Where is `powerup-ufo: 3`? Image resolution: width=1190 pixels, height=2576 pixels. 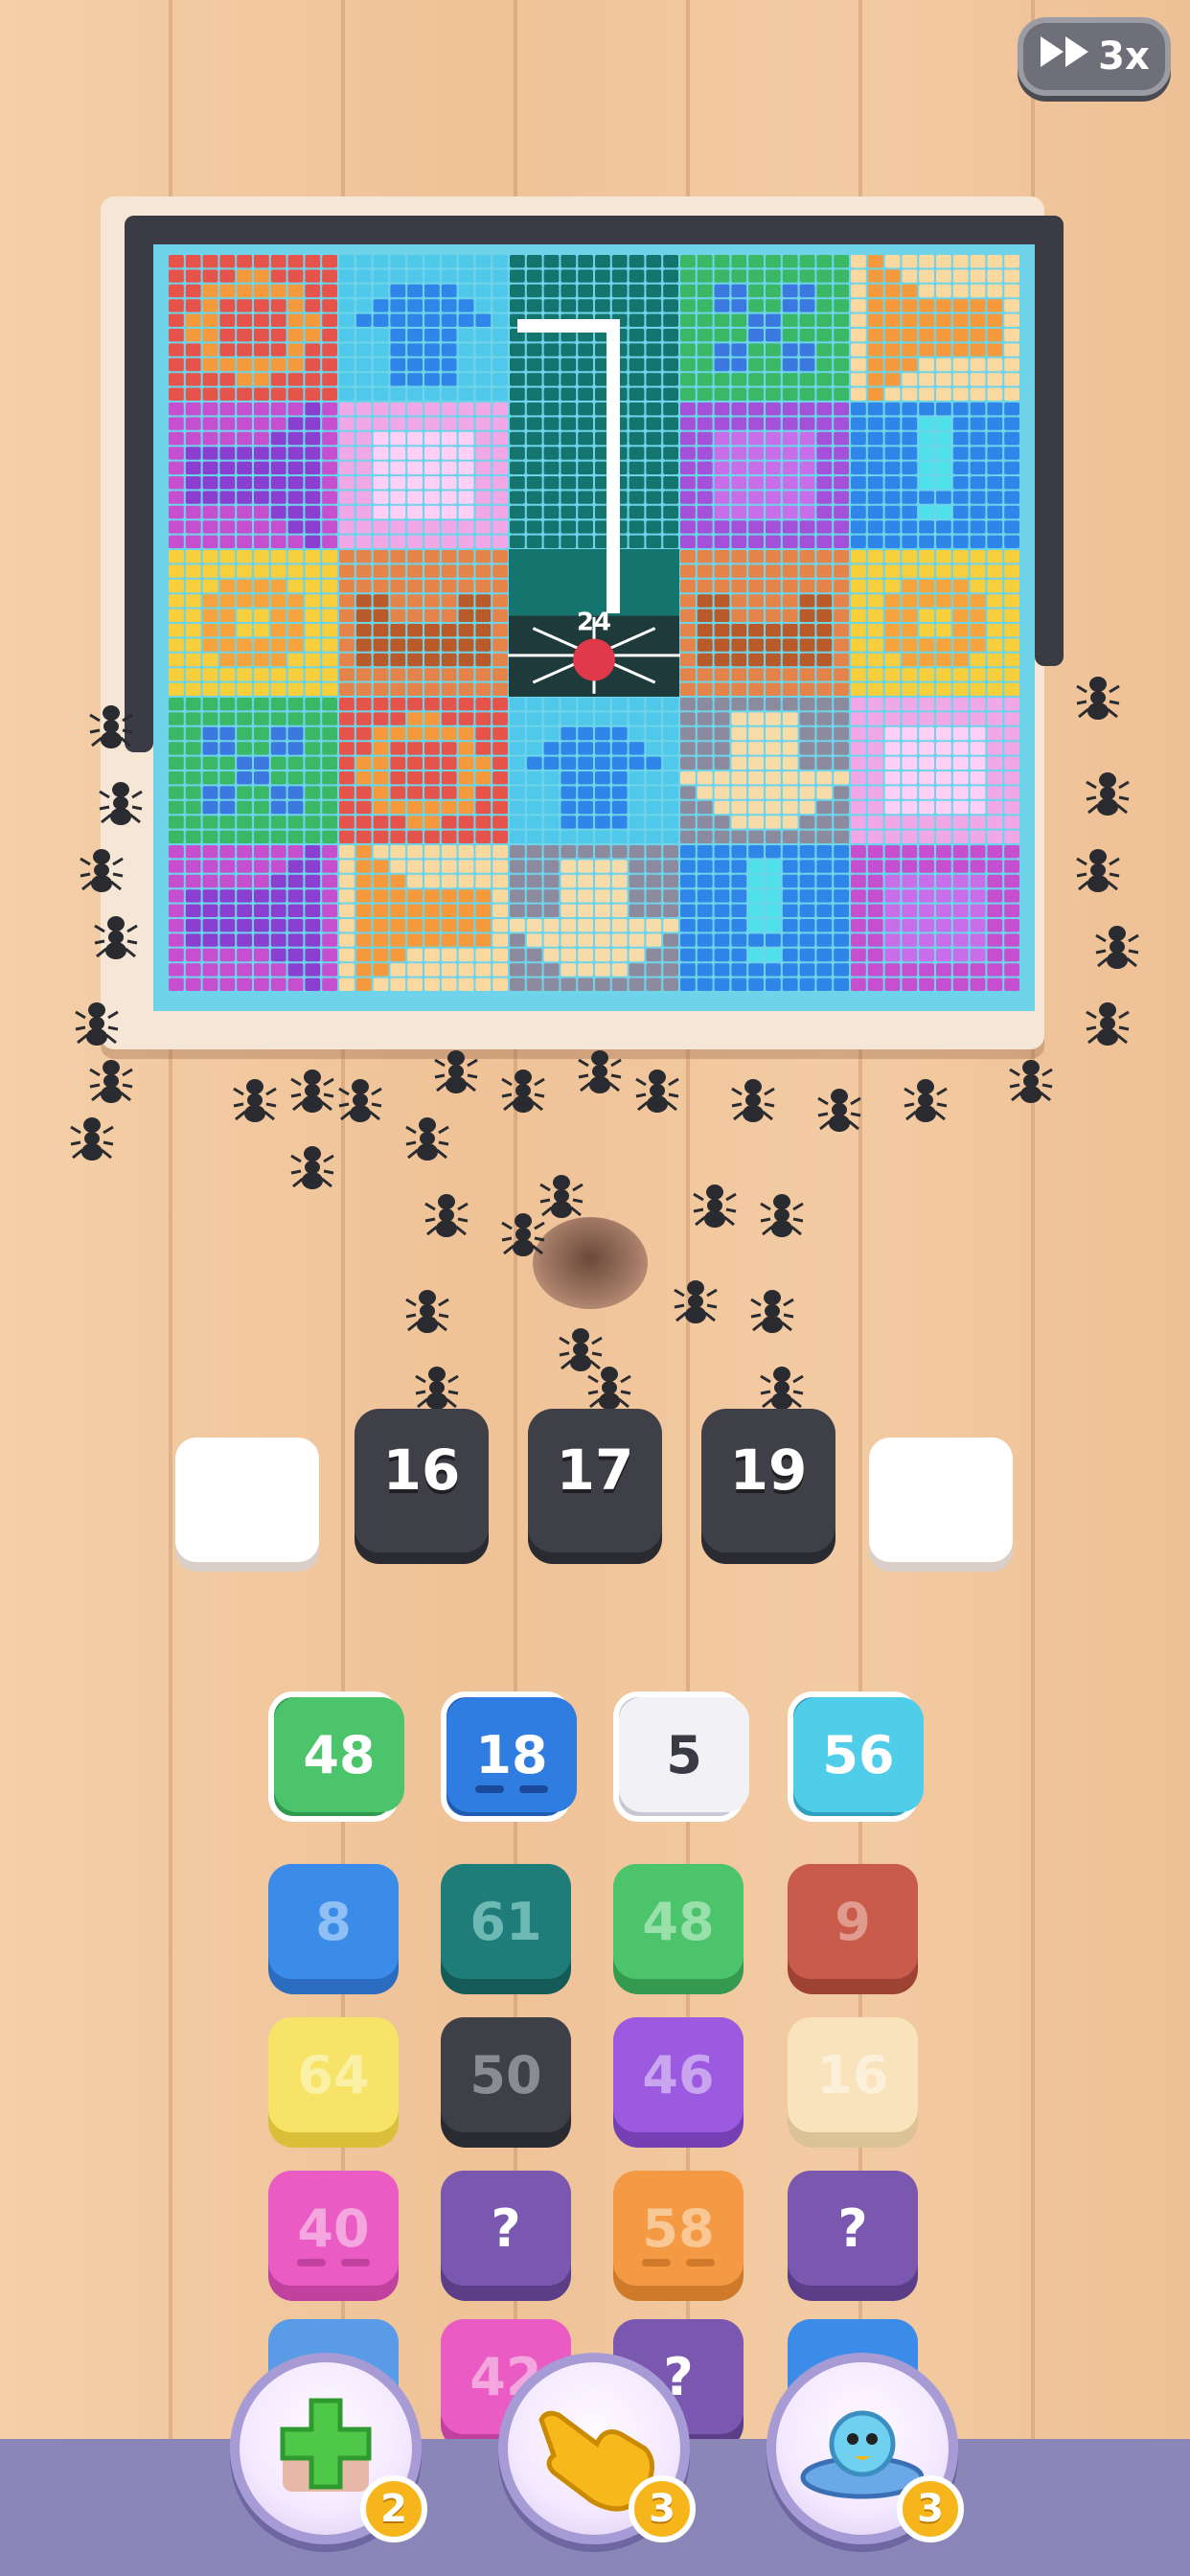 powerup-ufo: 3 is located at coordinates (866, 2448).